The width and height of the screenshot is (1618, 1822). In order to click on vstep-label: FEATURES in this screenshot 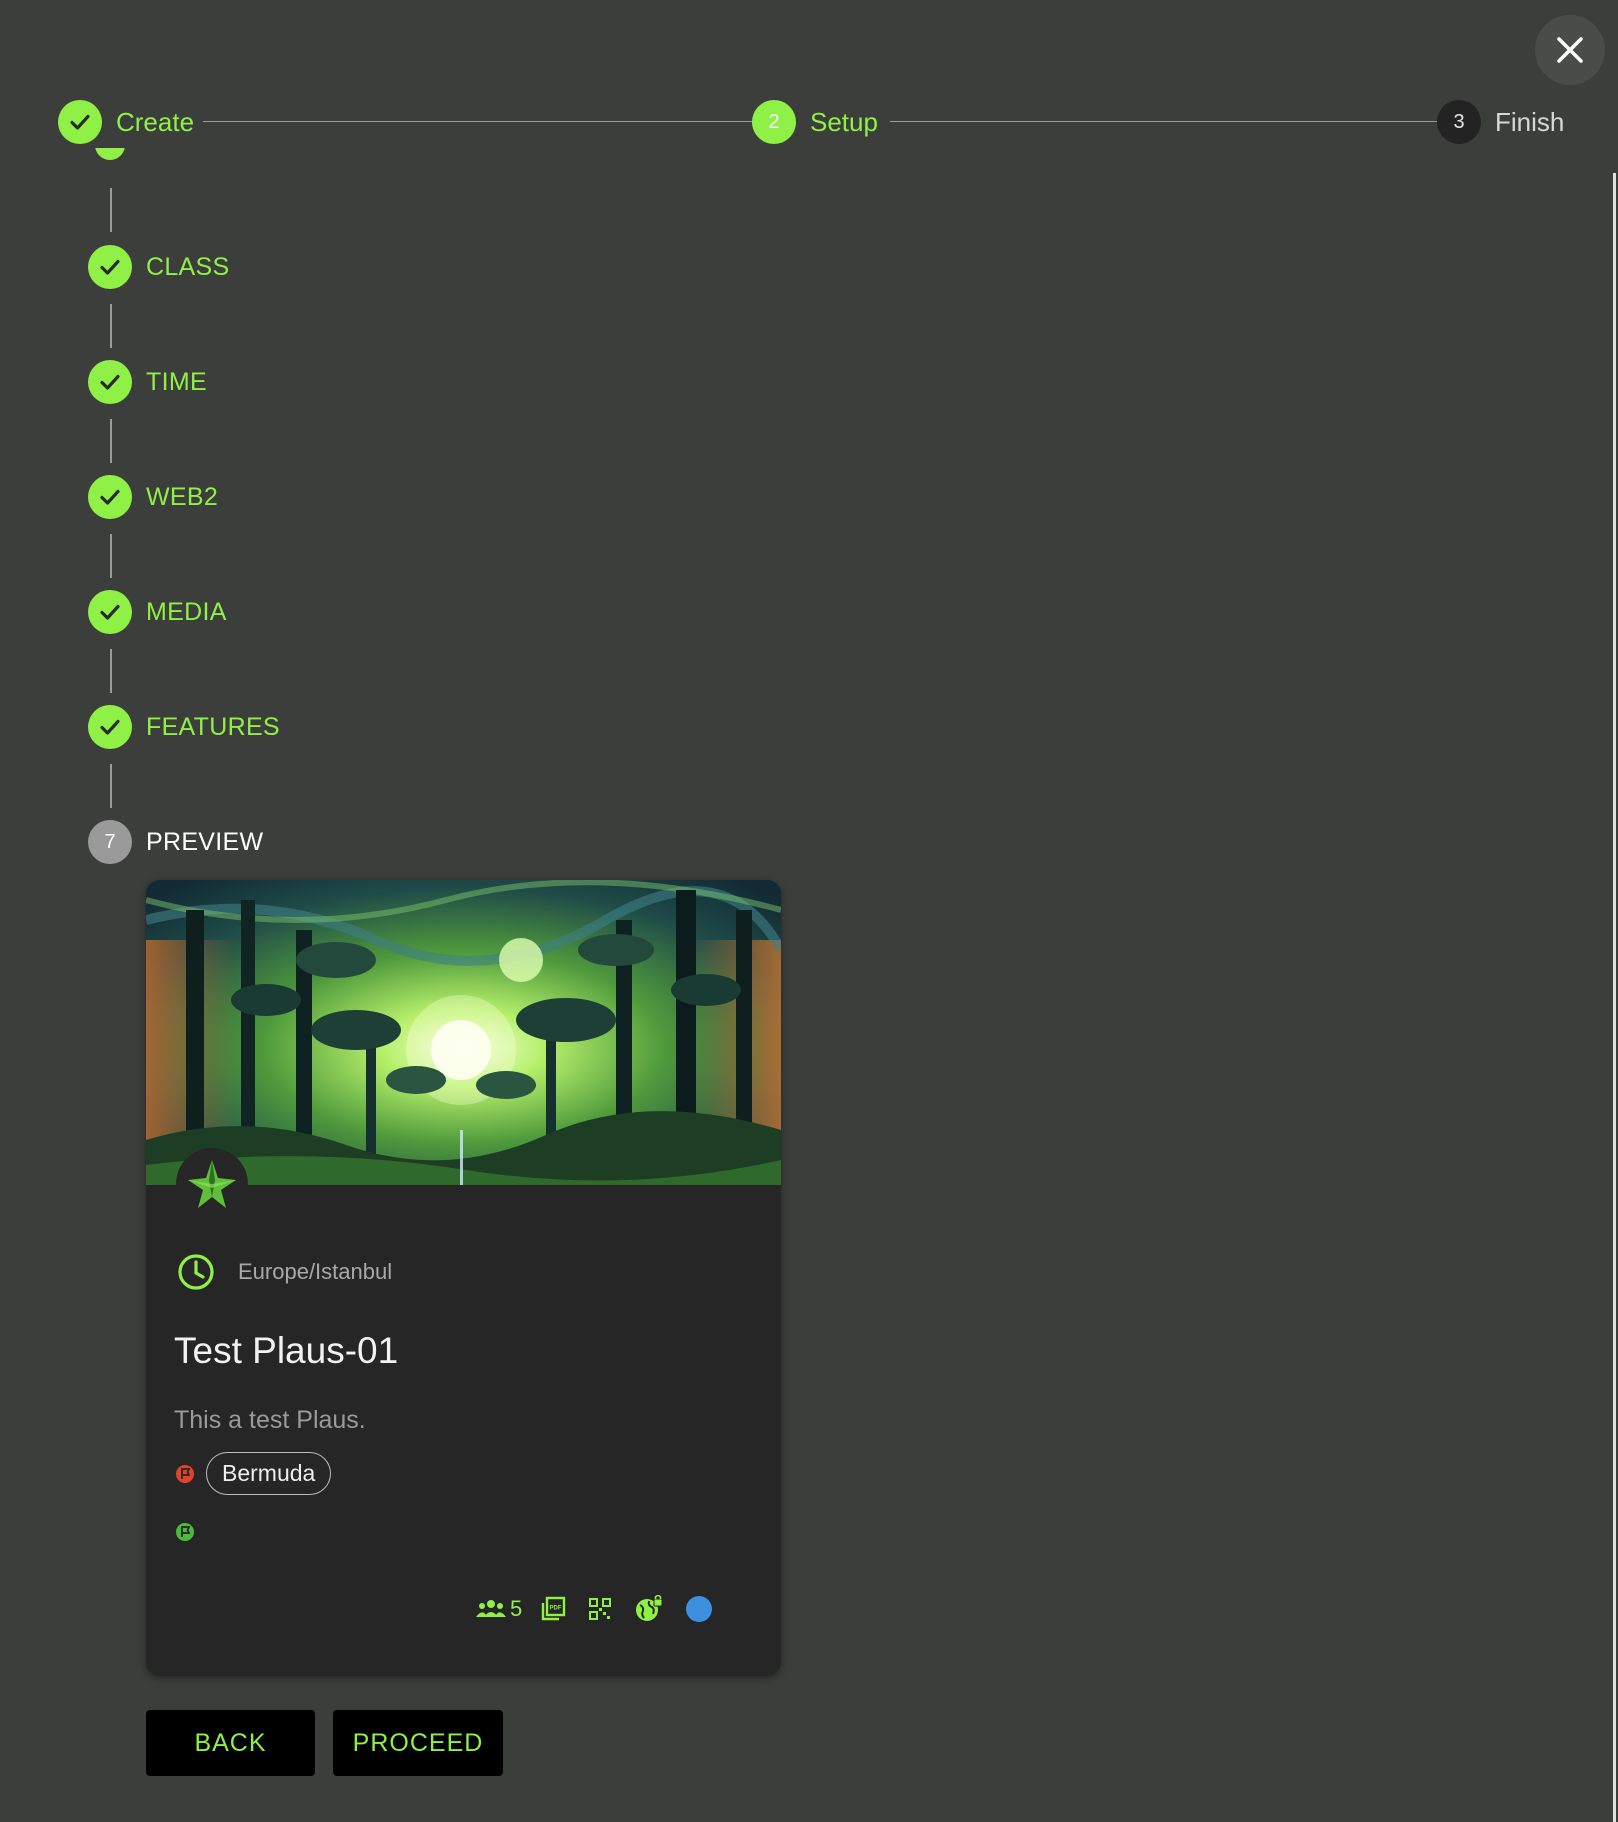, I will do `click(213, 726)`.